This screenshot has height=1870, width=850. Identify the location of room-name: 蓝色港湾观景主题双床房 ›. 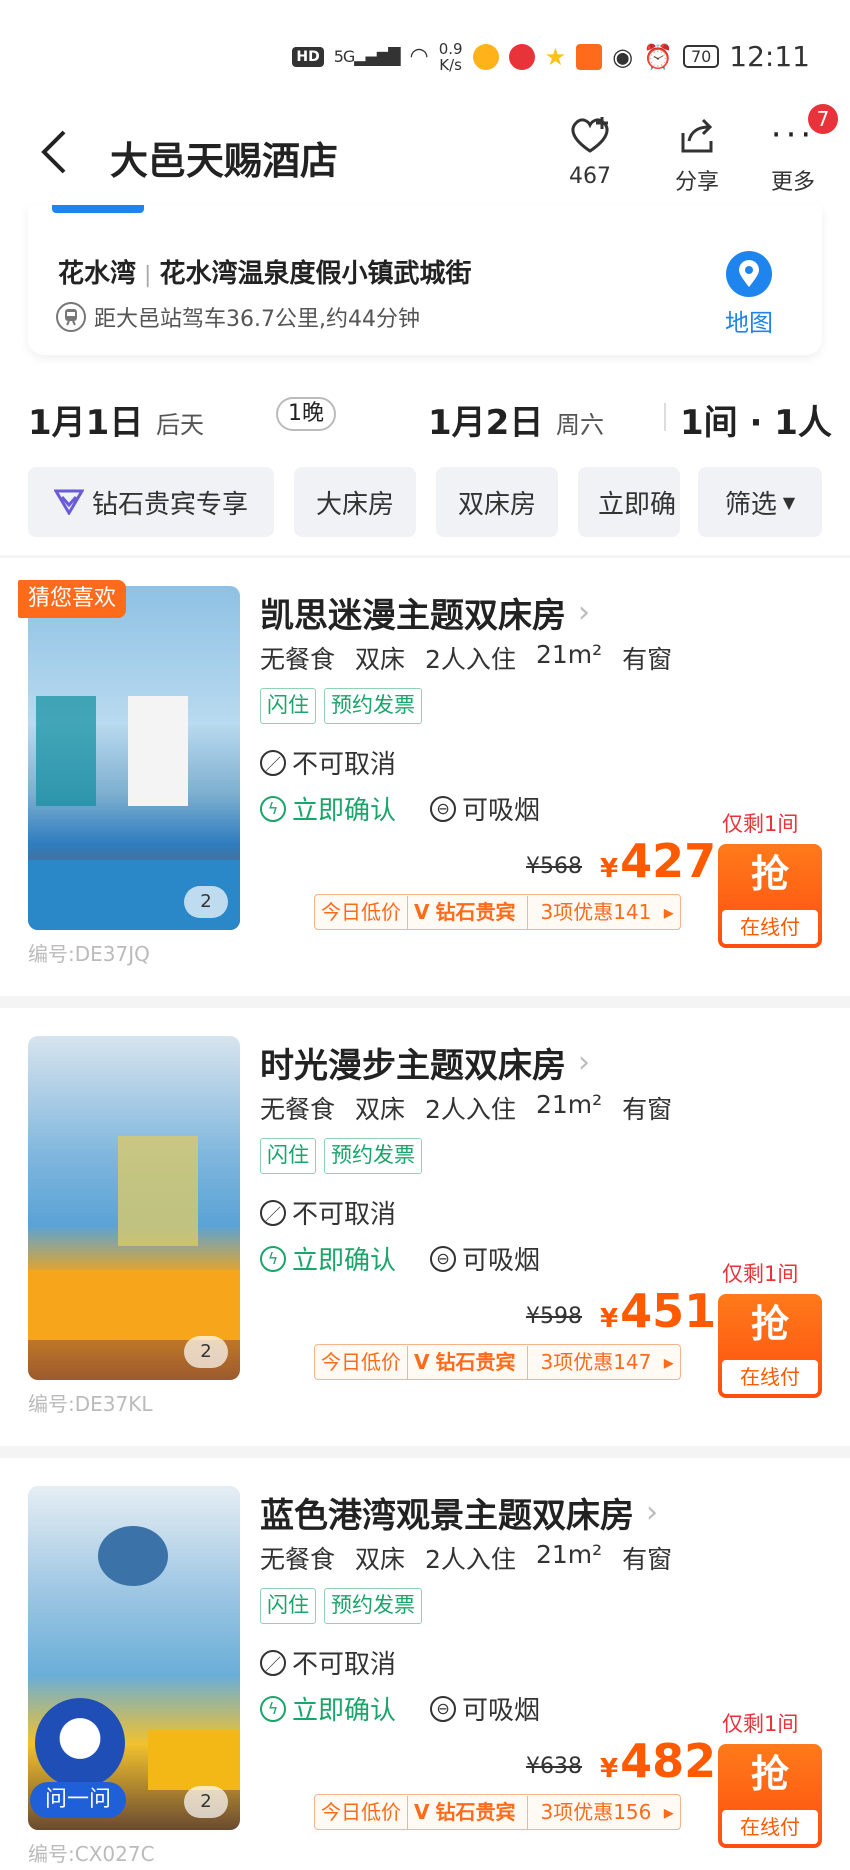
(459, 1512).